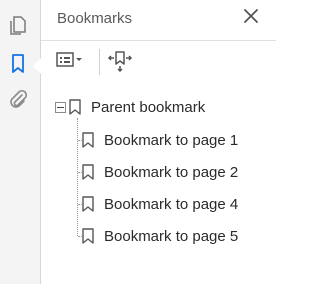  What do you see at coordinates (171, 172) in the screenshot?
I see `tree-item-label: Bookmark to page 2` at bounding box center [171, 172].